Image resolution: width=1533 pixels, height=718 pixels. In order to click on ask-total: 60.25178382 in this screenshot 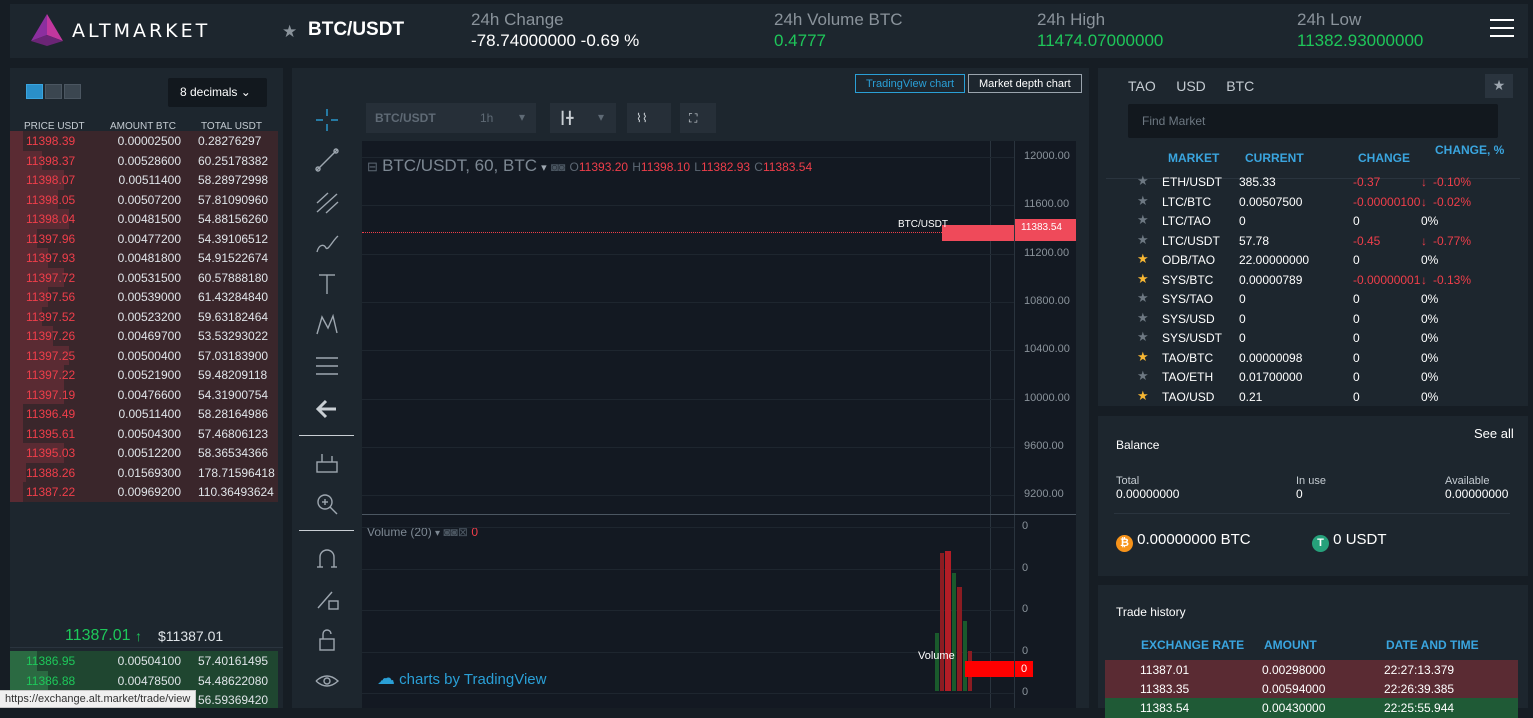, I will do `click(233, 160)`.